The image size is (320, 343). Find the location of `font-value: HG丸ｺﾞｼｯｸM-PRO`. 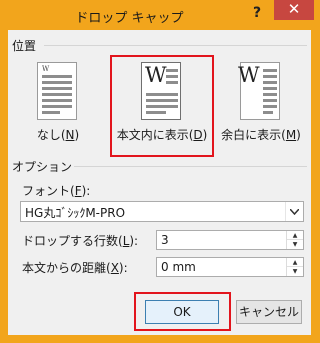

font-value: HG丸ｺﾞｼｯｸM-PRO is located at coordinates (75, 213).